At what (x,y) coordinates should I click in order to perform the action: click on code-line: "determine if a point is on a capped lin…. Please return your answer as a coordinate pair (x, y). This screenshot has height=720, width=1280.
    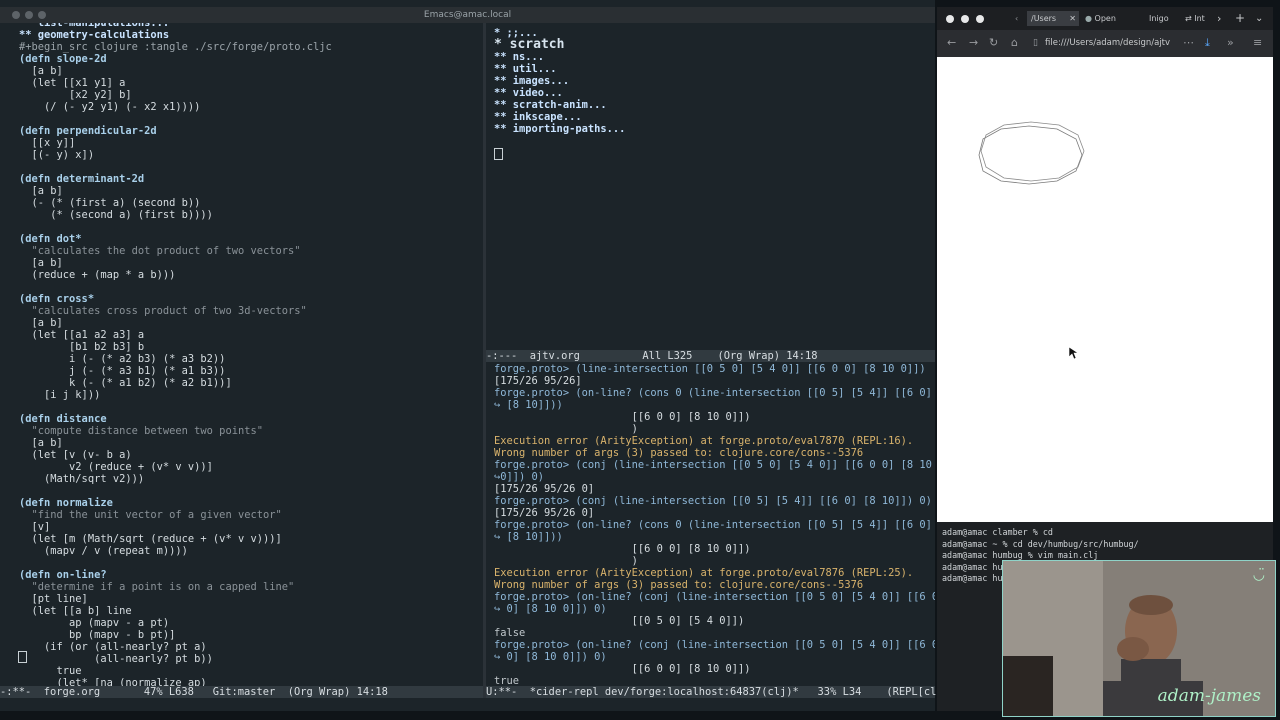
    Looking at the image, I should click on (157, 587).